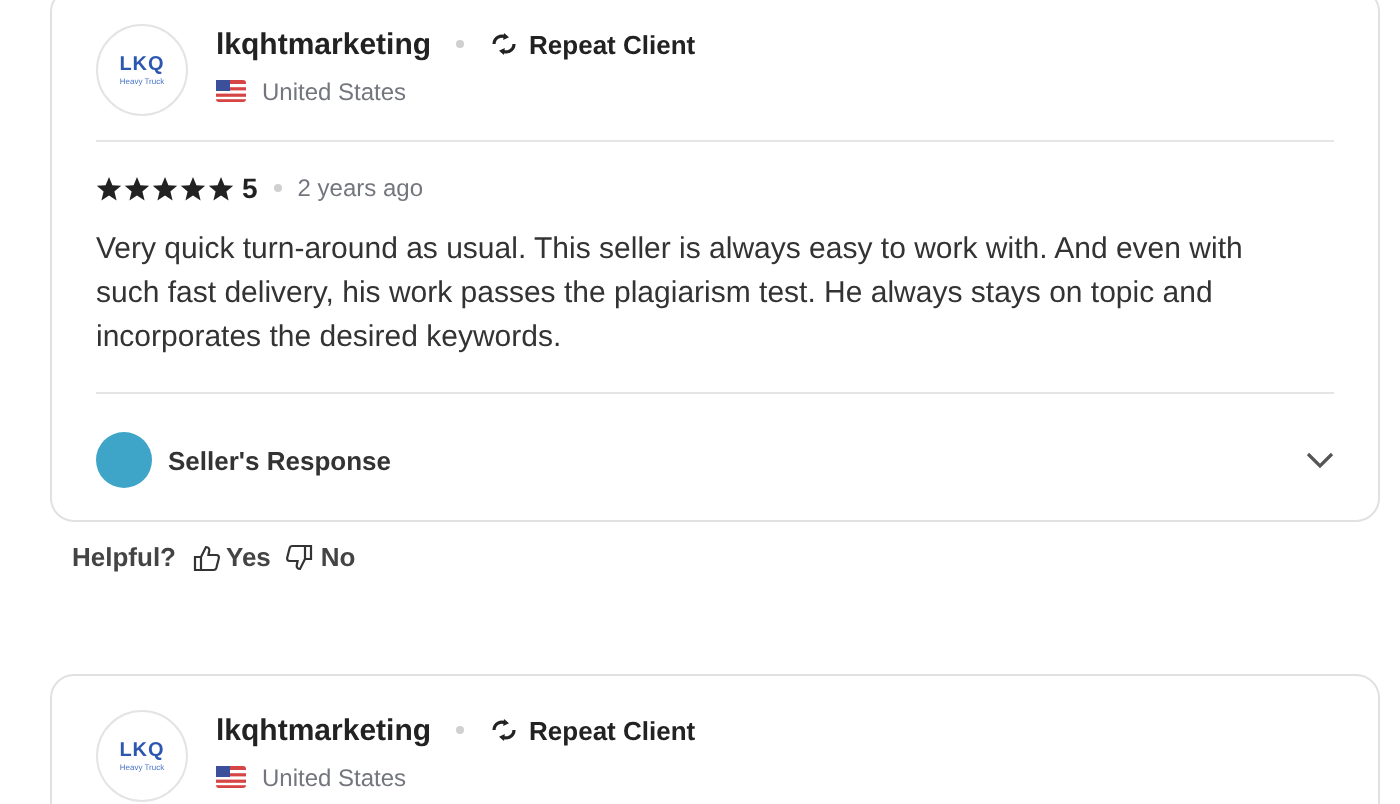  Describe the element at coordinates (300, 557) in the screenshot. I see `thumbs-down-icon` at that location.